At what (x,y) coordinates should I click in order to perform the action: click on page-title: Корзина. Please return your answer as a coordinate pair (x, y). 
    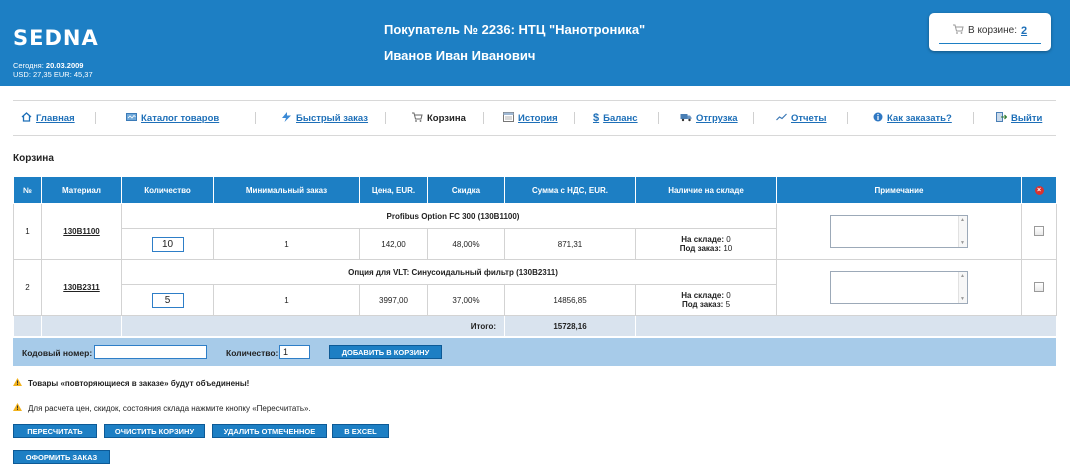
    Looking at the image, I should click on (33, 158).